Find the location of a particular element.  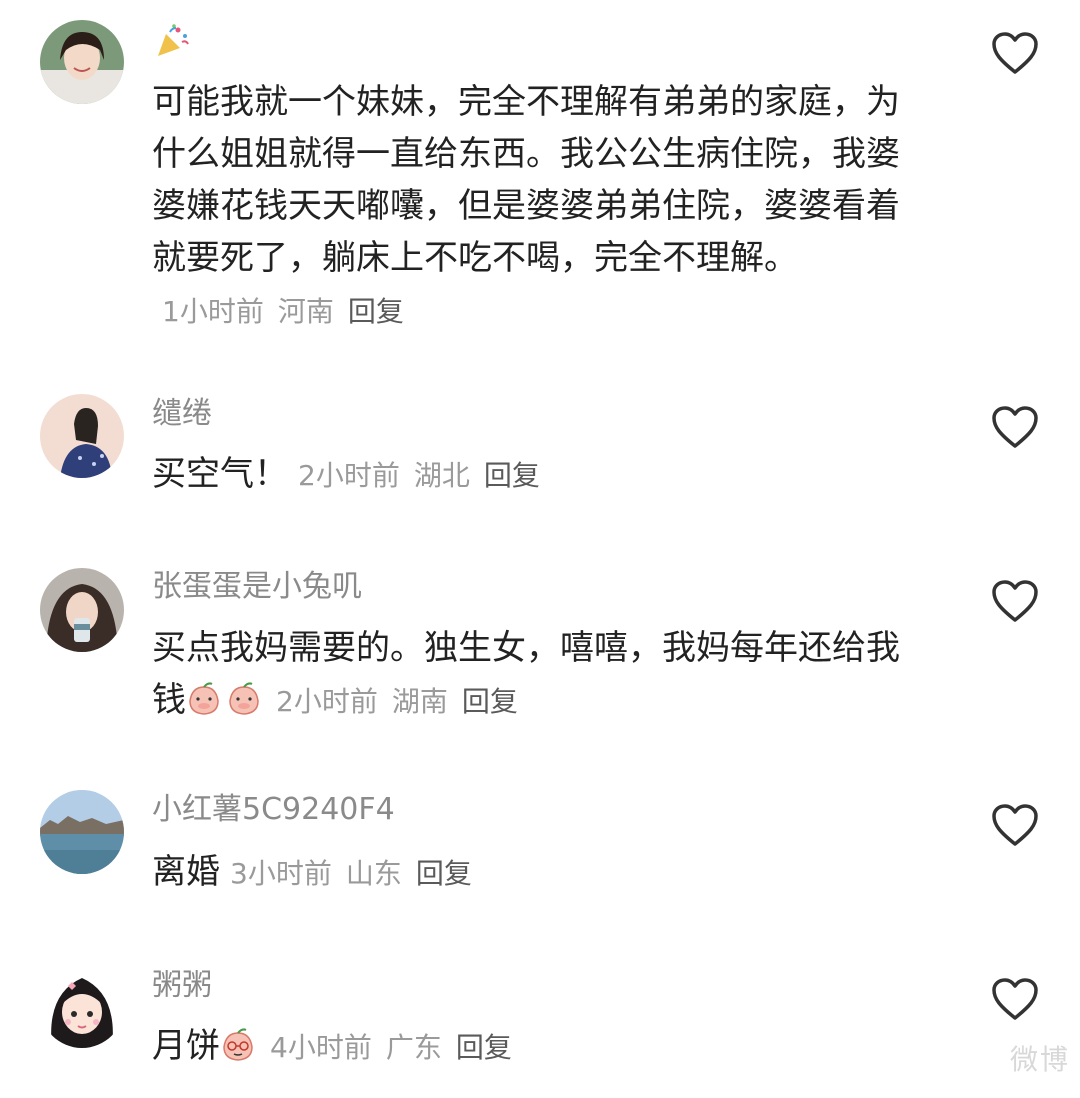

username: 缱绻 is located at coordinates (182, 414).